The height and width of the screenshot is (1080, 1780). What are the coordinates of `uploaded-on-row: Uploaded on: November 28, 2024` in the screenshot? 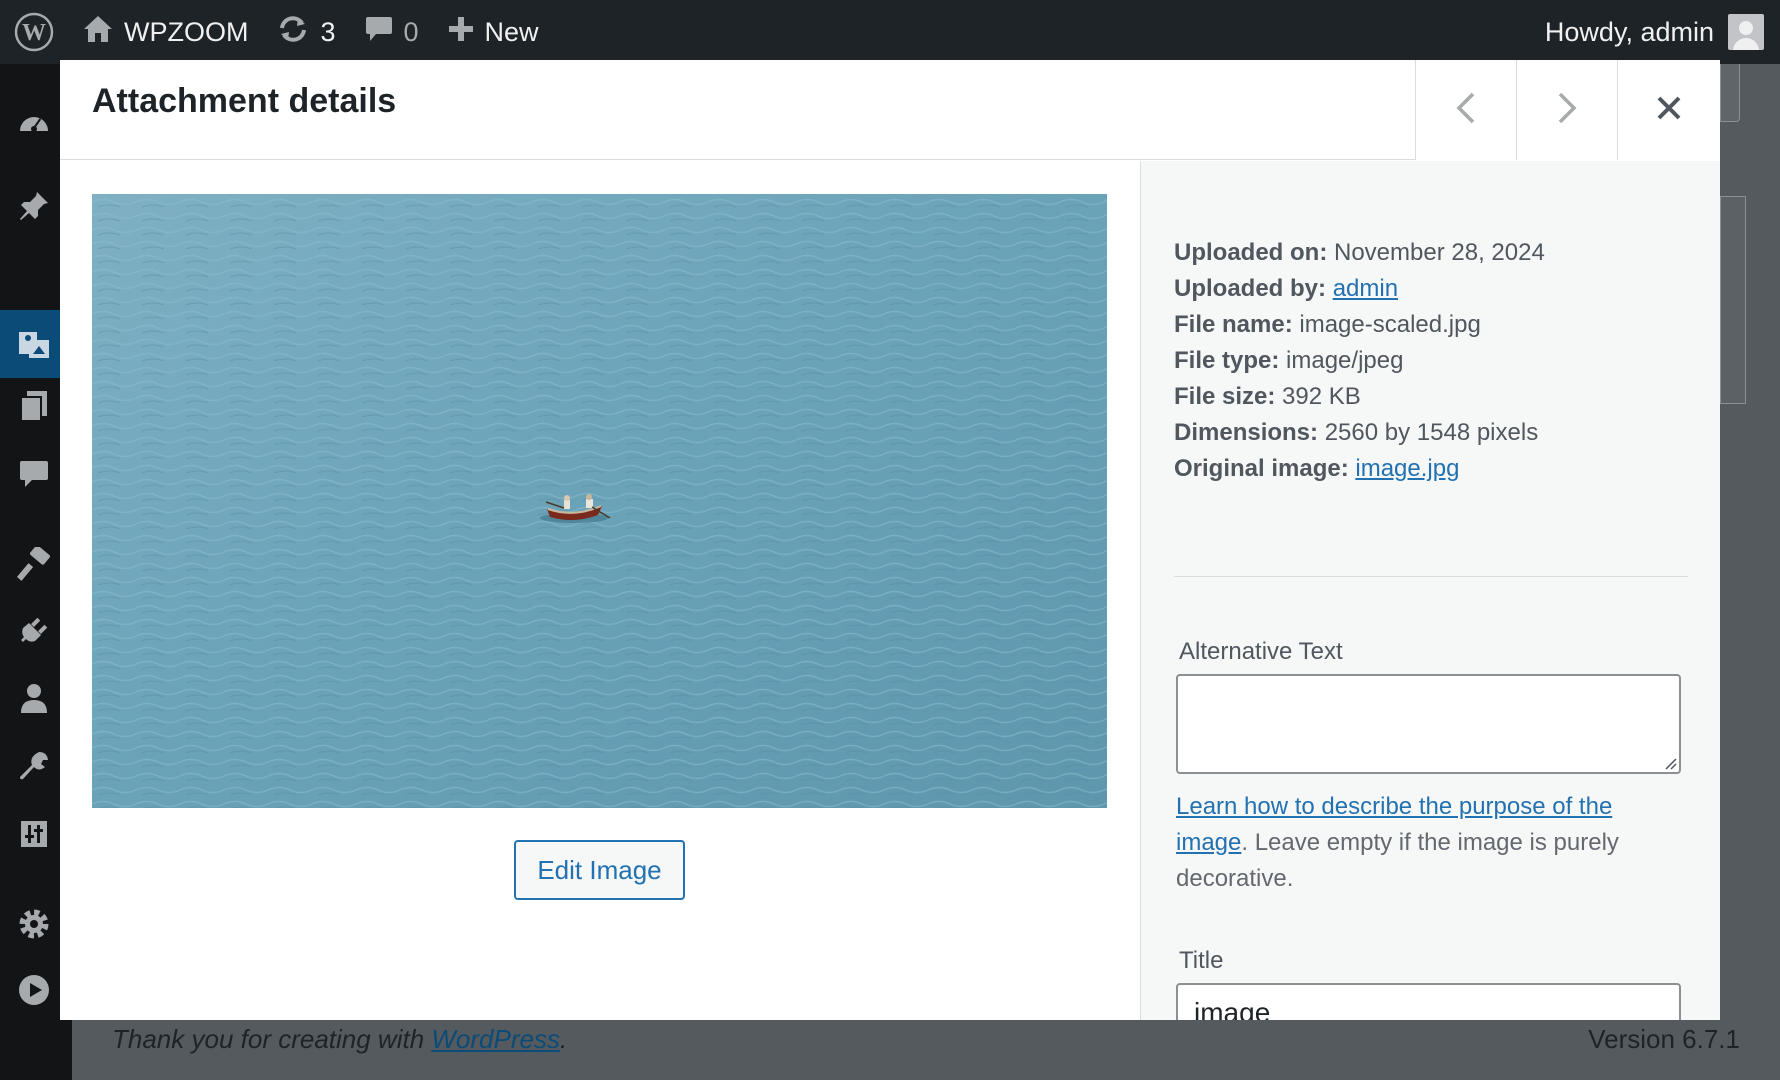 It's located at (1359, 252).